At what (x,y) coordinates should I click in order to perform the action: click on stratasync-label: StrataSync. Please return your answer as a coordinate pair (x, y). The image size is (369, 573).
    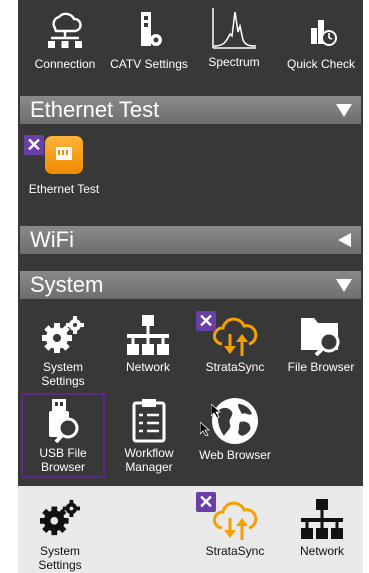
    Looking at the image, I should click on (235, 367).